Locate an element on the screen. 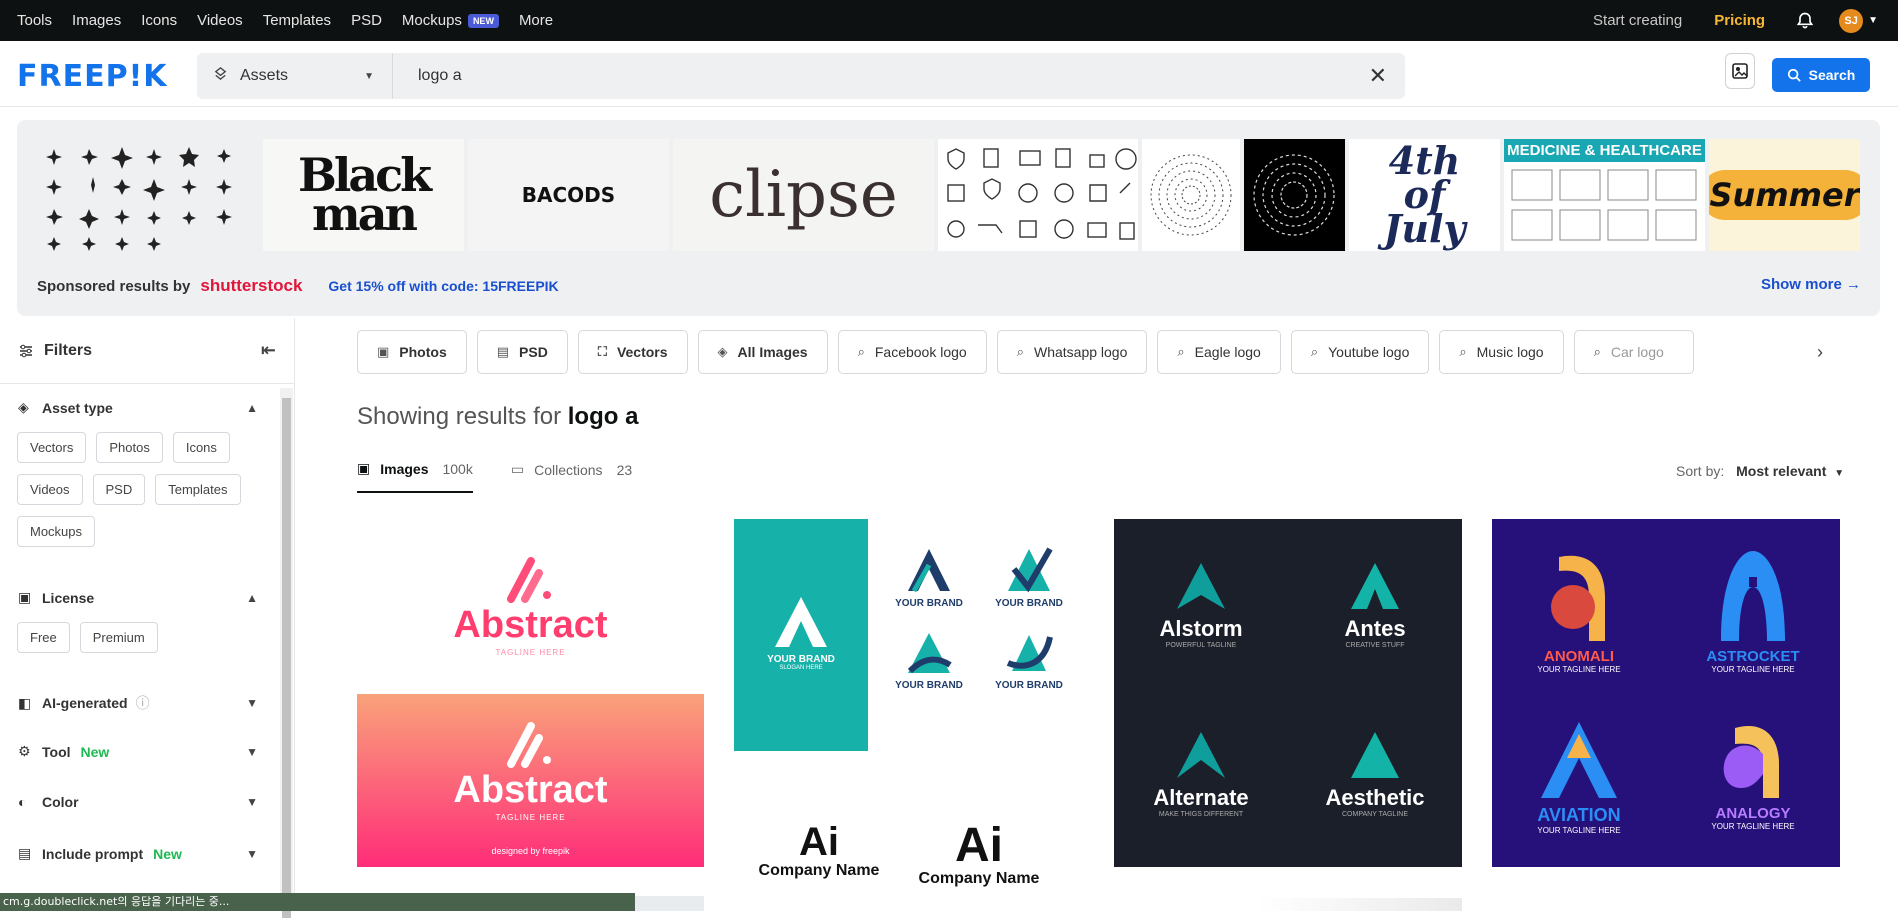 The height and width of the screenshot is (918, 1898). clear-icon: ✕ is located at coordinates (1378, 76).